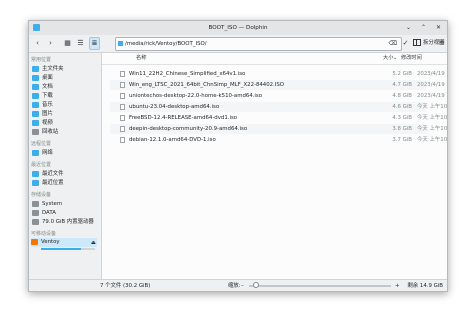  I want to click on sidebar-item-recent-files: 最近文件, so click(48, 174).